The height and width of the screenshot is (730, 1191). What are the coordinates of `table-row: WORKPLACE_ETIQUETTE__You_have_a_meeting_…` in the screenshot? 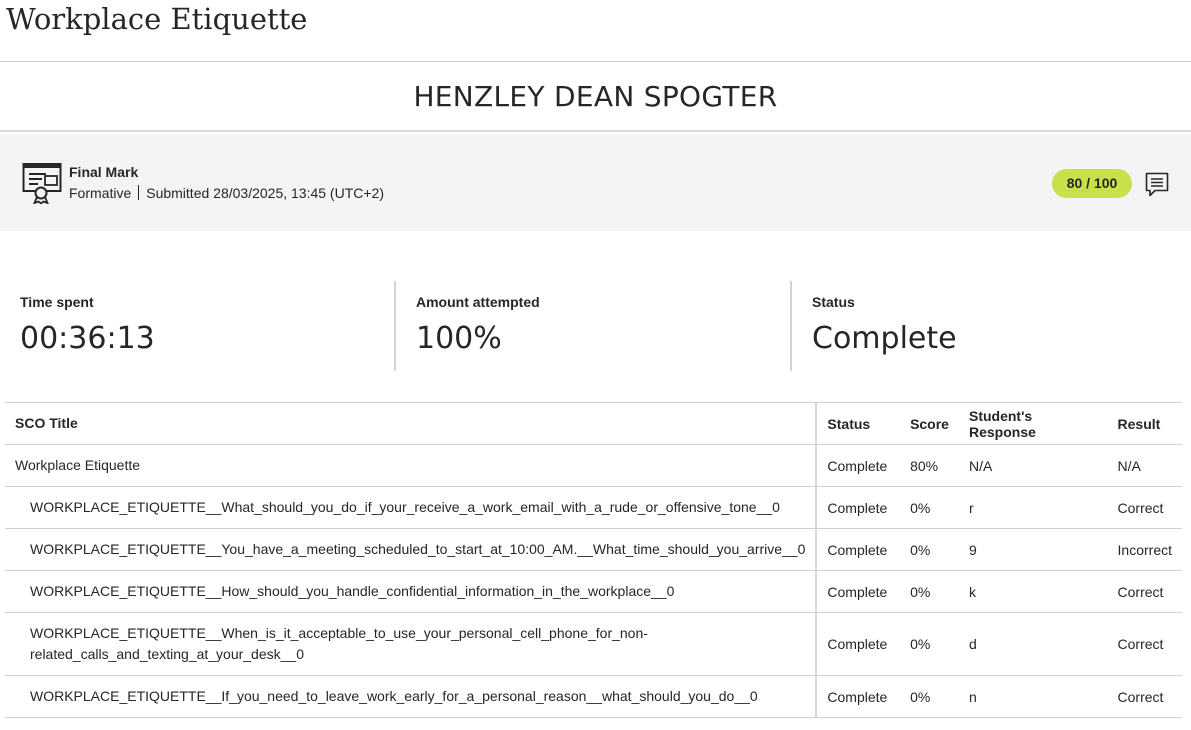 It's located at (593, 549).